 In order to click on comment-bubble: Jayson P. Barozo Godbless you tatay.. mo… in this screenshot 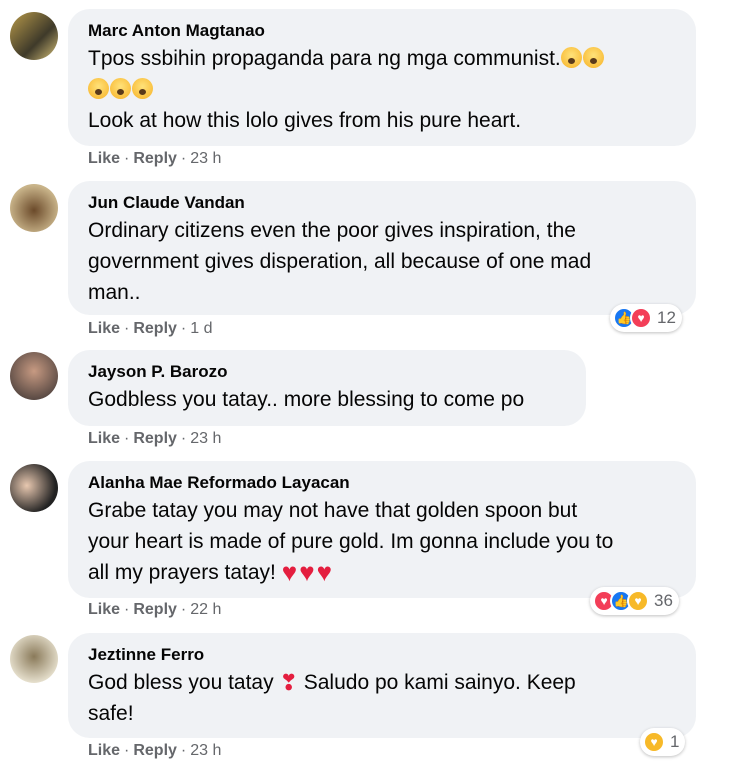, I will do `click(327, 388)`.